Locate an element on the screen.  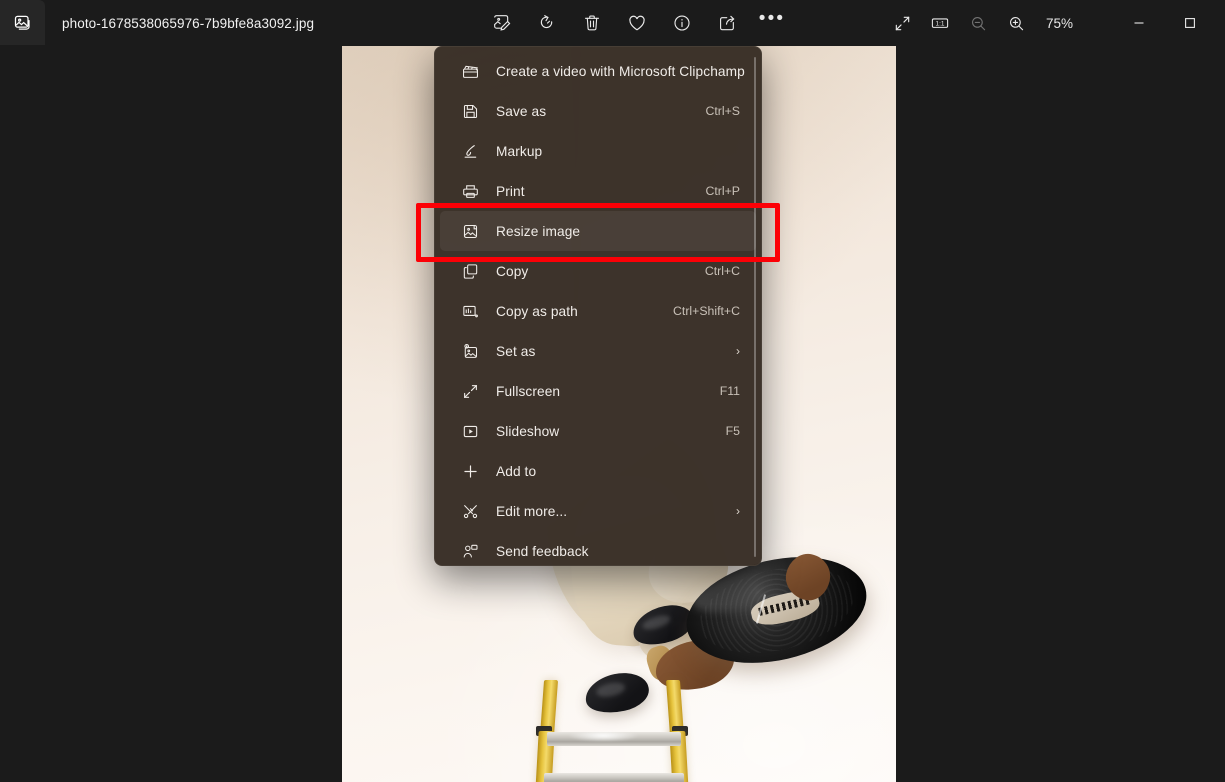
info-button is located at coordinates (682, 23).